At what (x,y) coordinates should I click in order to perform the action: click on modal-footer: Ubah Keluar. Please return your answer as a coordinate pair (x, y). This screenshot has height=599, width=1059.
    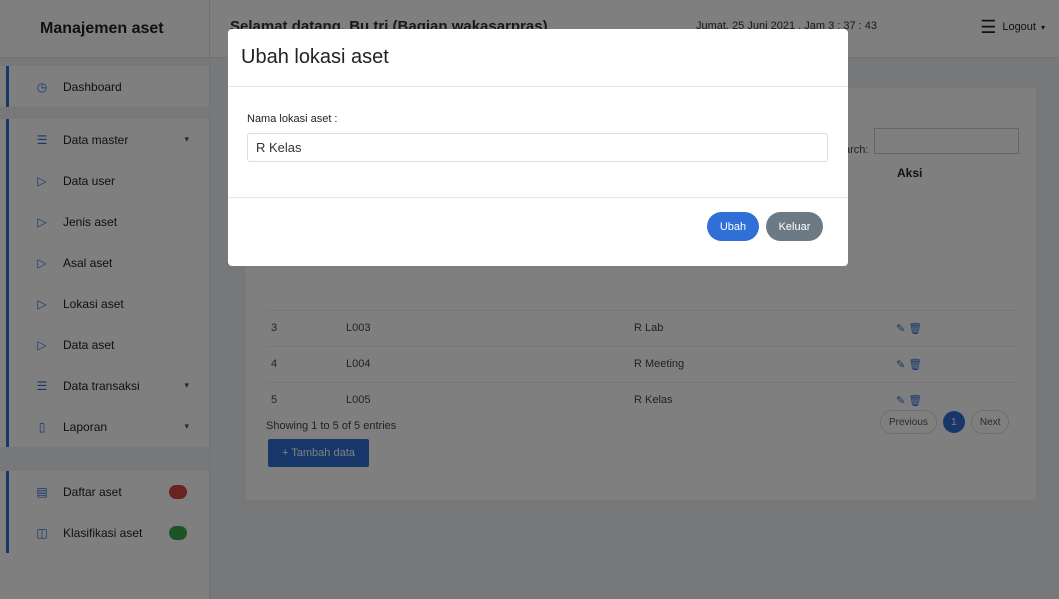
    Looking at the image, I should click on (538, 232).